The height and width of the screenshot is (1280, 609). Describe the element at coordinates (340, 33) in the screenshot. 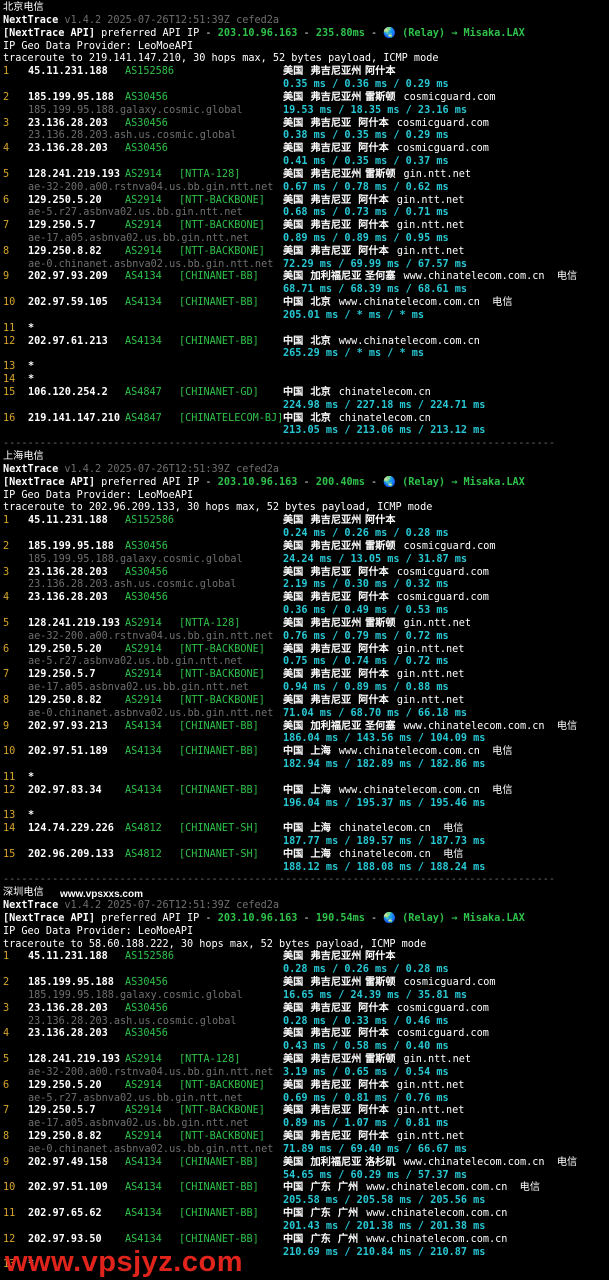

I see `api-latency: 235.80ms` at that location.